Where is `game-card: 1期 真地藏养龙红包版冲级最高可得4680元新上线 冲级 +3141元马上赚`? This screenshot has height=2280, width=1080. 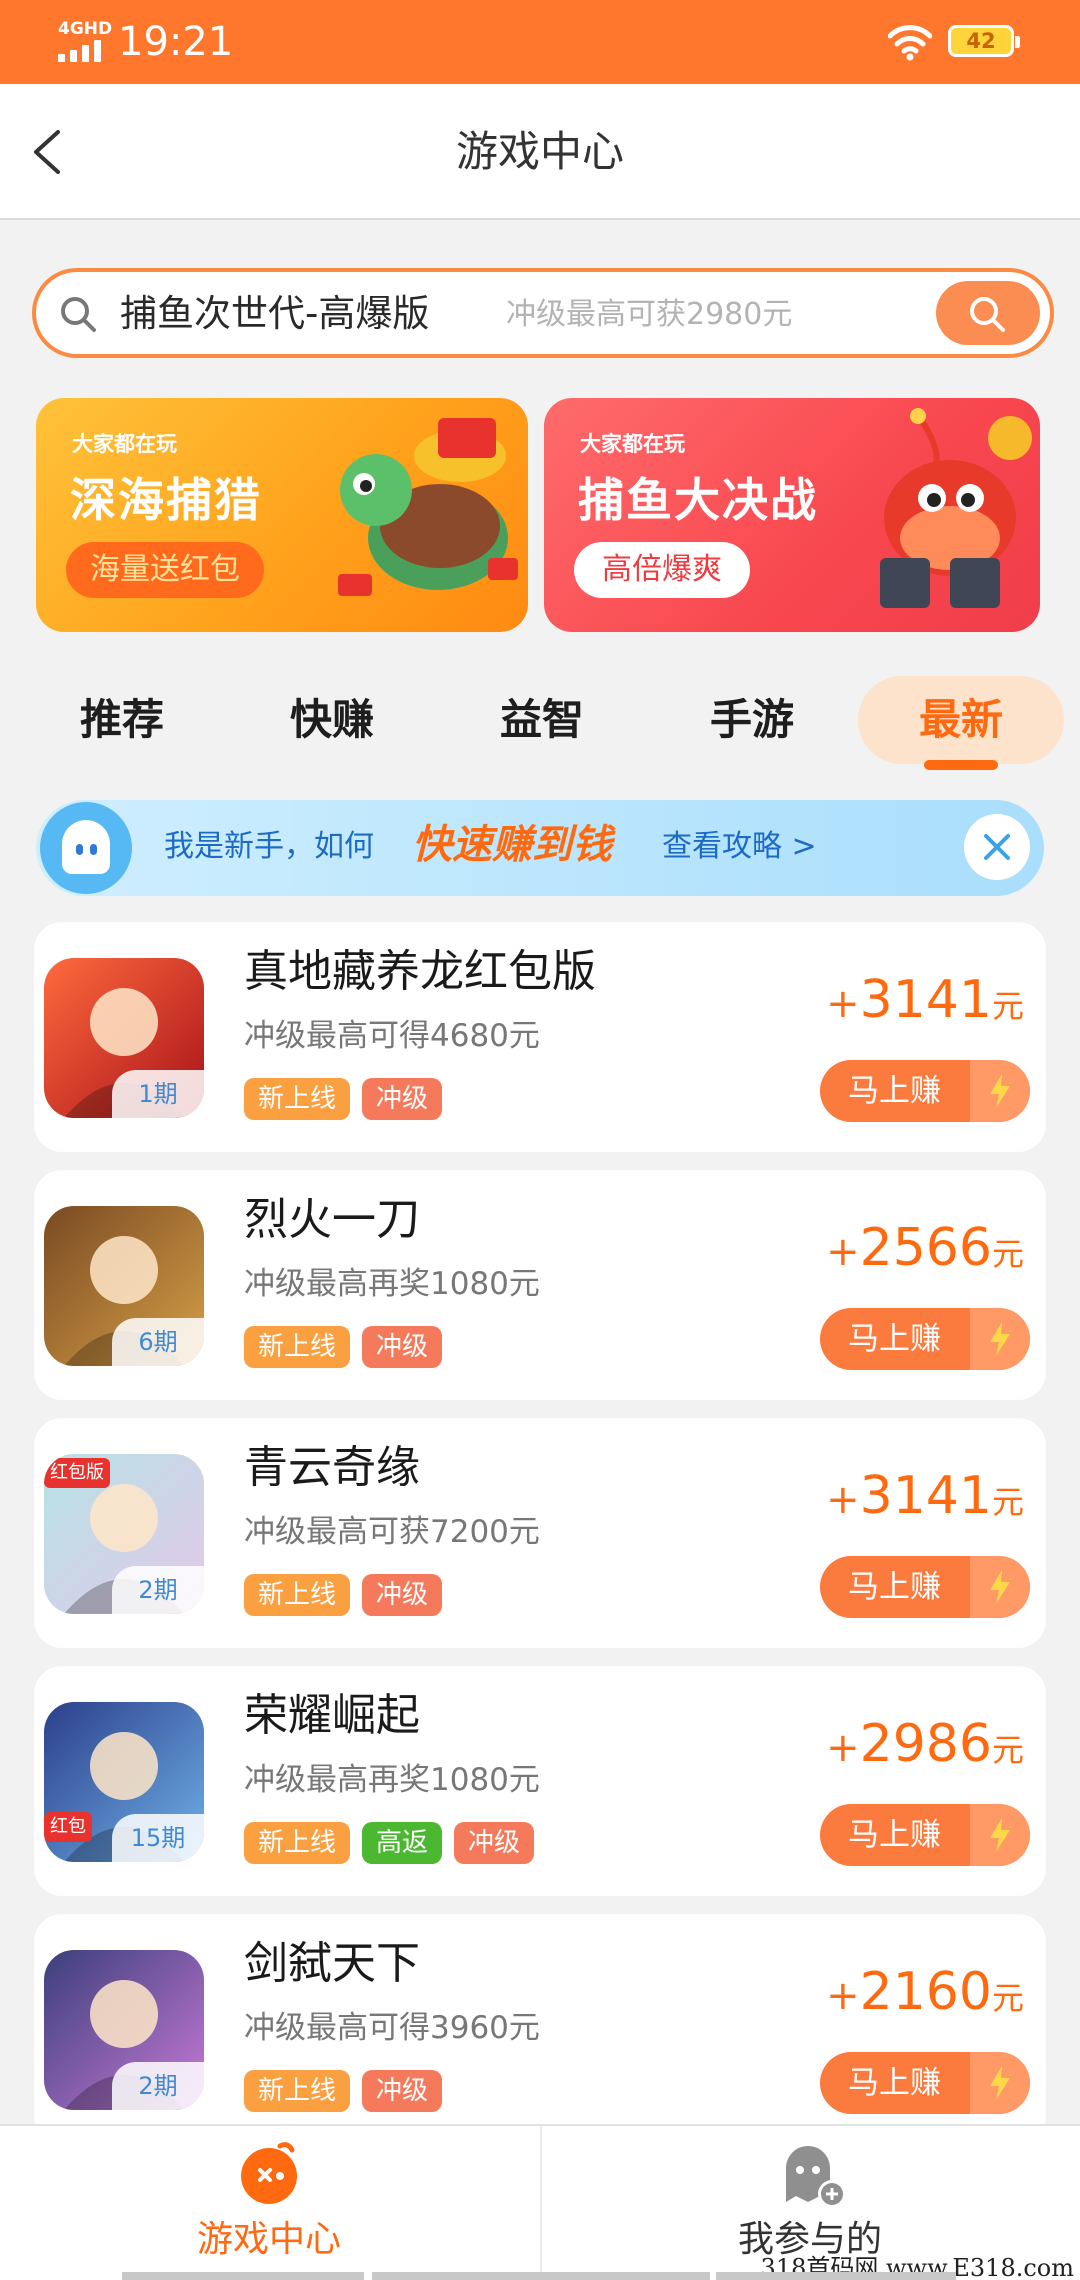
game-card: 1期 真地藏养龙红包版冲级最高可得4680元新上线 冲级 +3141元马上赚 is located at coordinates (540, 1037).